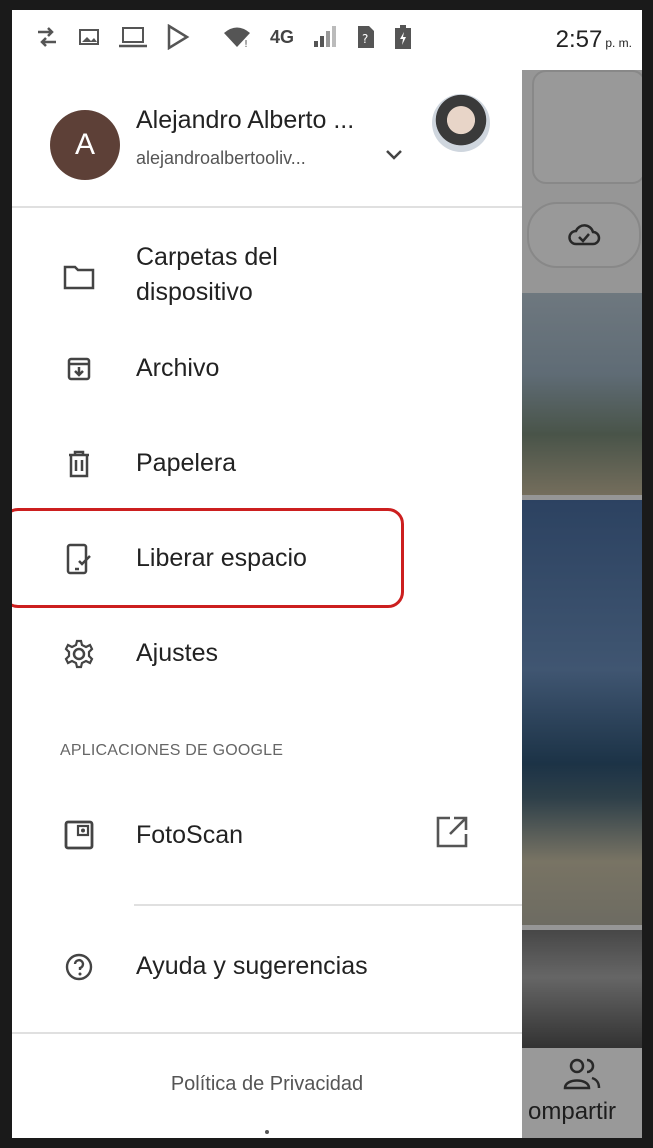  Describe the element at coordinates (79, 835) in the screenshot. I see `photoscan-icon` at that location.